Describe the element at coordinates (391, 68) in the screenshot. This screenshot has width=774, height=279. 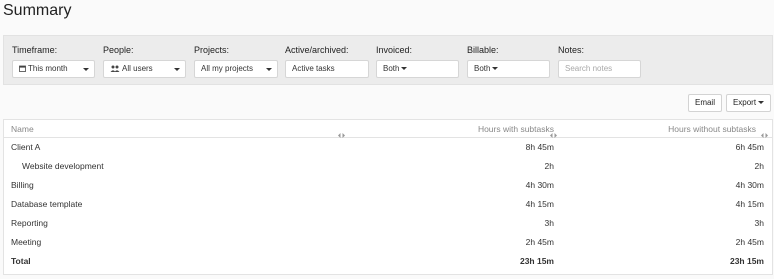
I see `invoiced-value: Both` at that location.